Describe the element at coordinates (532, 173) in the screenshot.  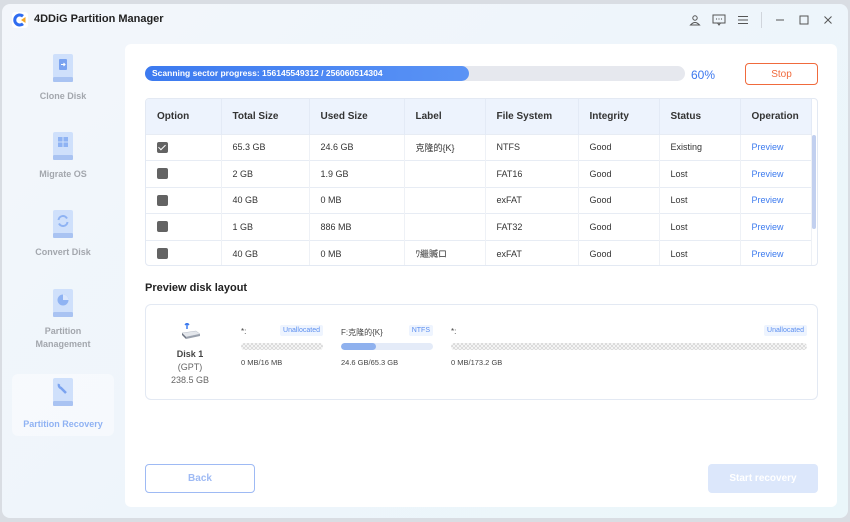
I see `file-system-cell: FAT16` at that location.